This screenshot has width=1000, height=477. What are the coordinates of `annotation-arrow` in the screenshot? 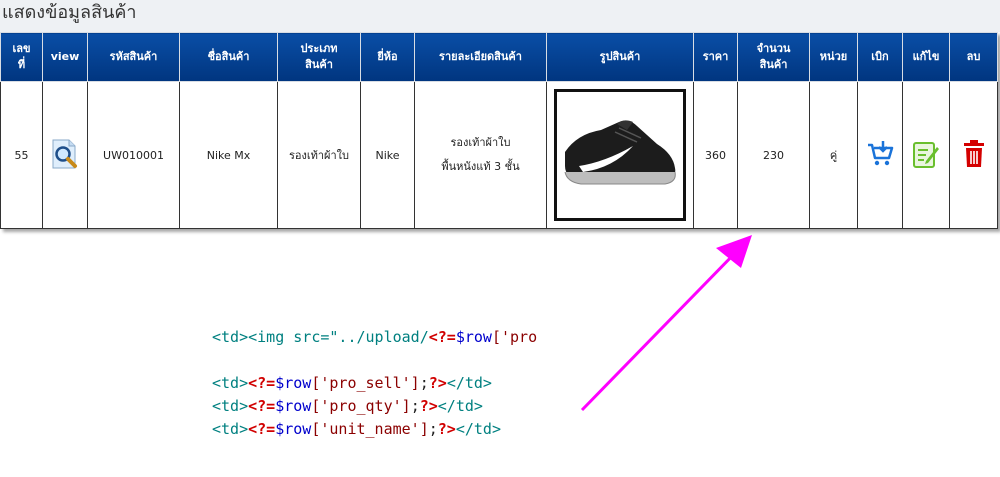 It's located at (666, 323).